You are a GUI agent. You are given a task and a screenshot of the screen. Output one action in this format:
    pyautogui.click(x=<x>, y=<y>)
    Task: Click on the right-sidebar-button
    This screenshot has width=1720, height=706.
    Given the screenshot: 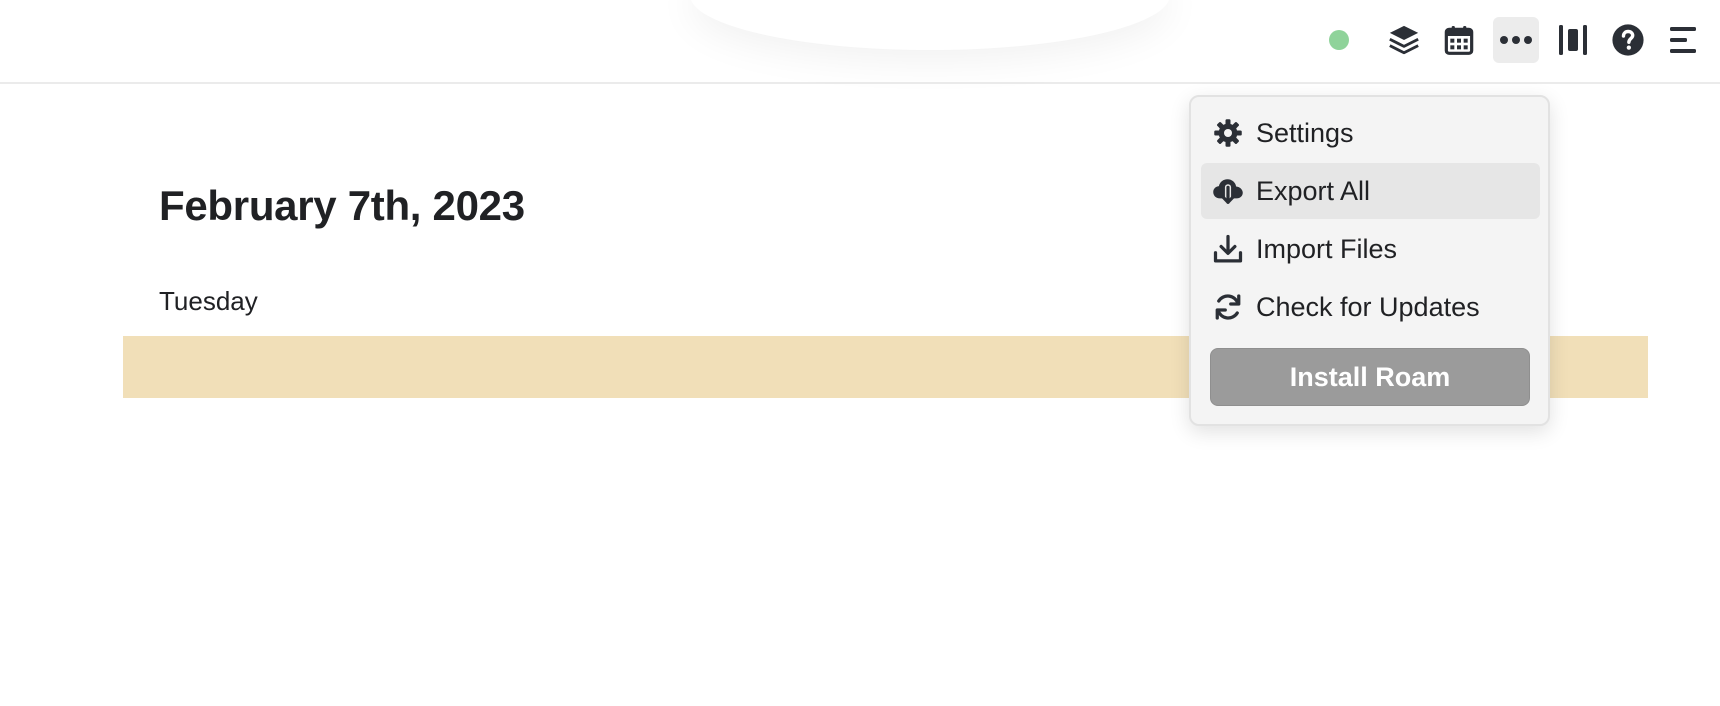 What is the action you would take?
    pyautogui.click(x=1683, y=40)
    